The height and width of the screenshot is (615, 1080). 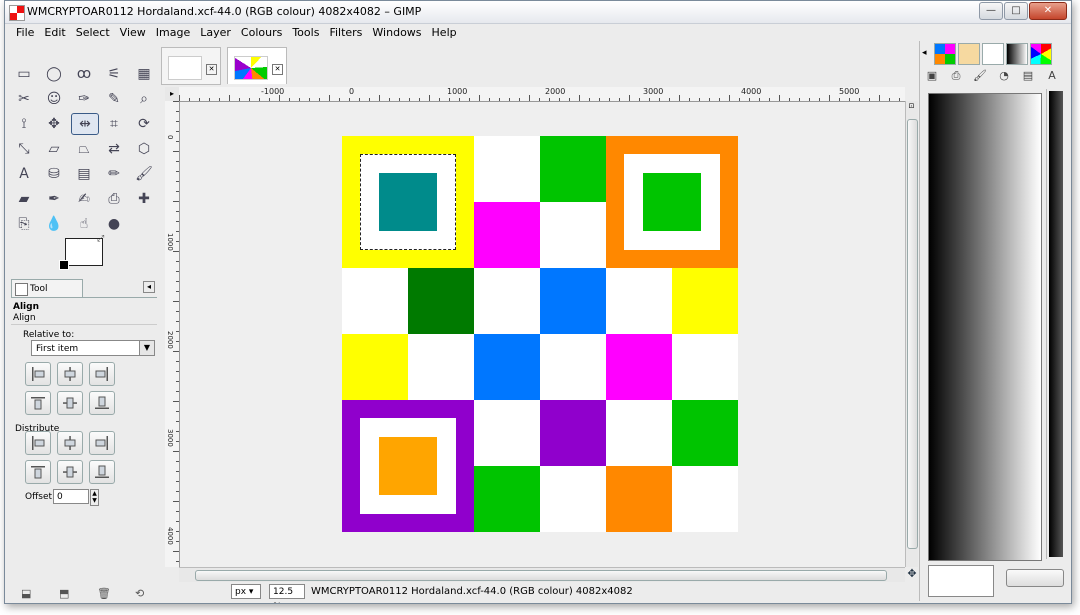 What do you see at coordinates (70, 374) in the screenshot?
I see `align-center-button` at bounding box center [70, 374].